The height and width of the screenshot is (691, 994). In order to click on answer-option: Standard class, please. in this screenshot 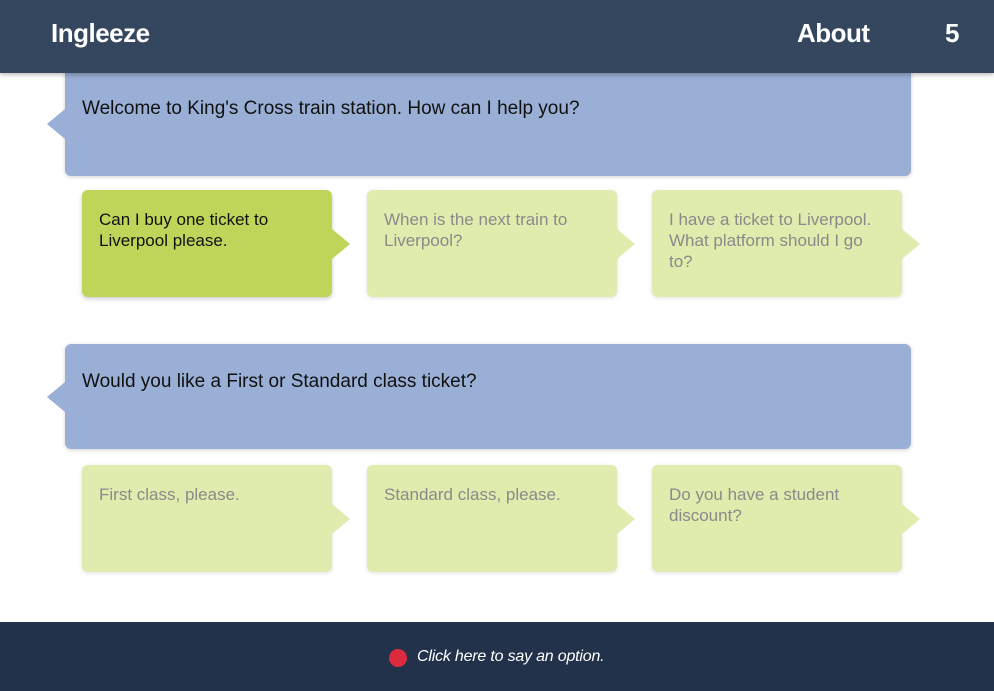, I will do `click(501, 518)`.